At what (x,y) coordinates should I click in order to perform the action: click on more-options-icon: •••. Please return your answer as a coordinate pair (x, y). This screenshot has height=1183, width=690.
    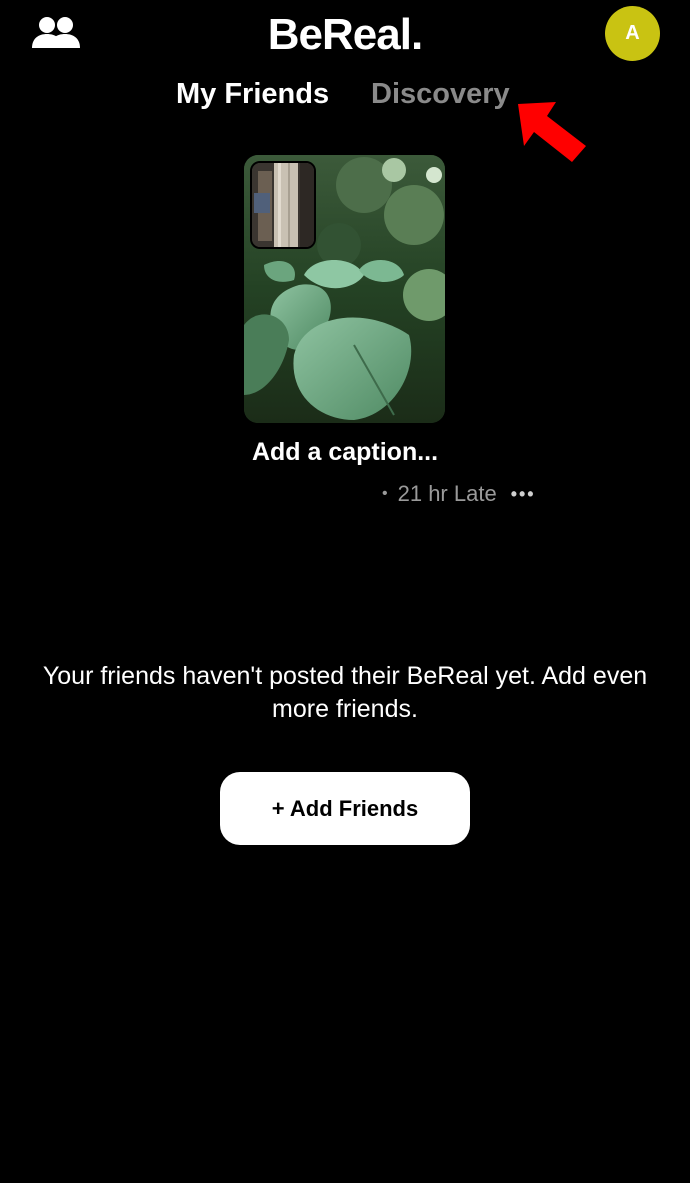
    Looking at the image, I should click on (523, 494).